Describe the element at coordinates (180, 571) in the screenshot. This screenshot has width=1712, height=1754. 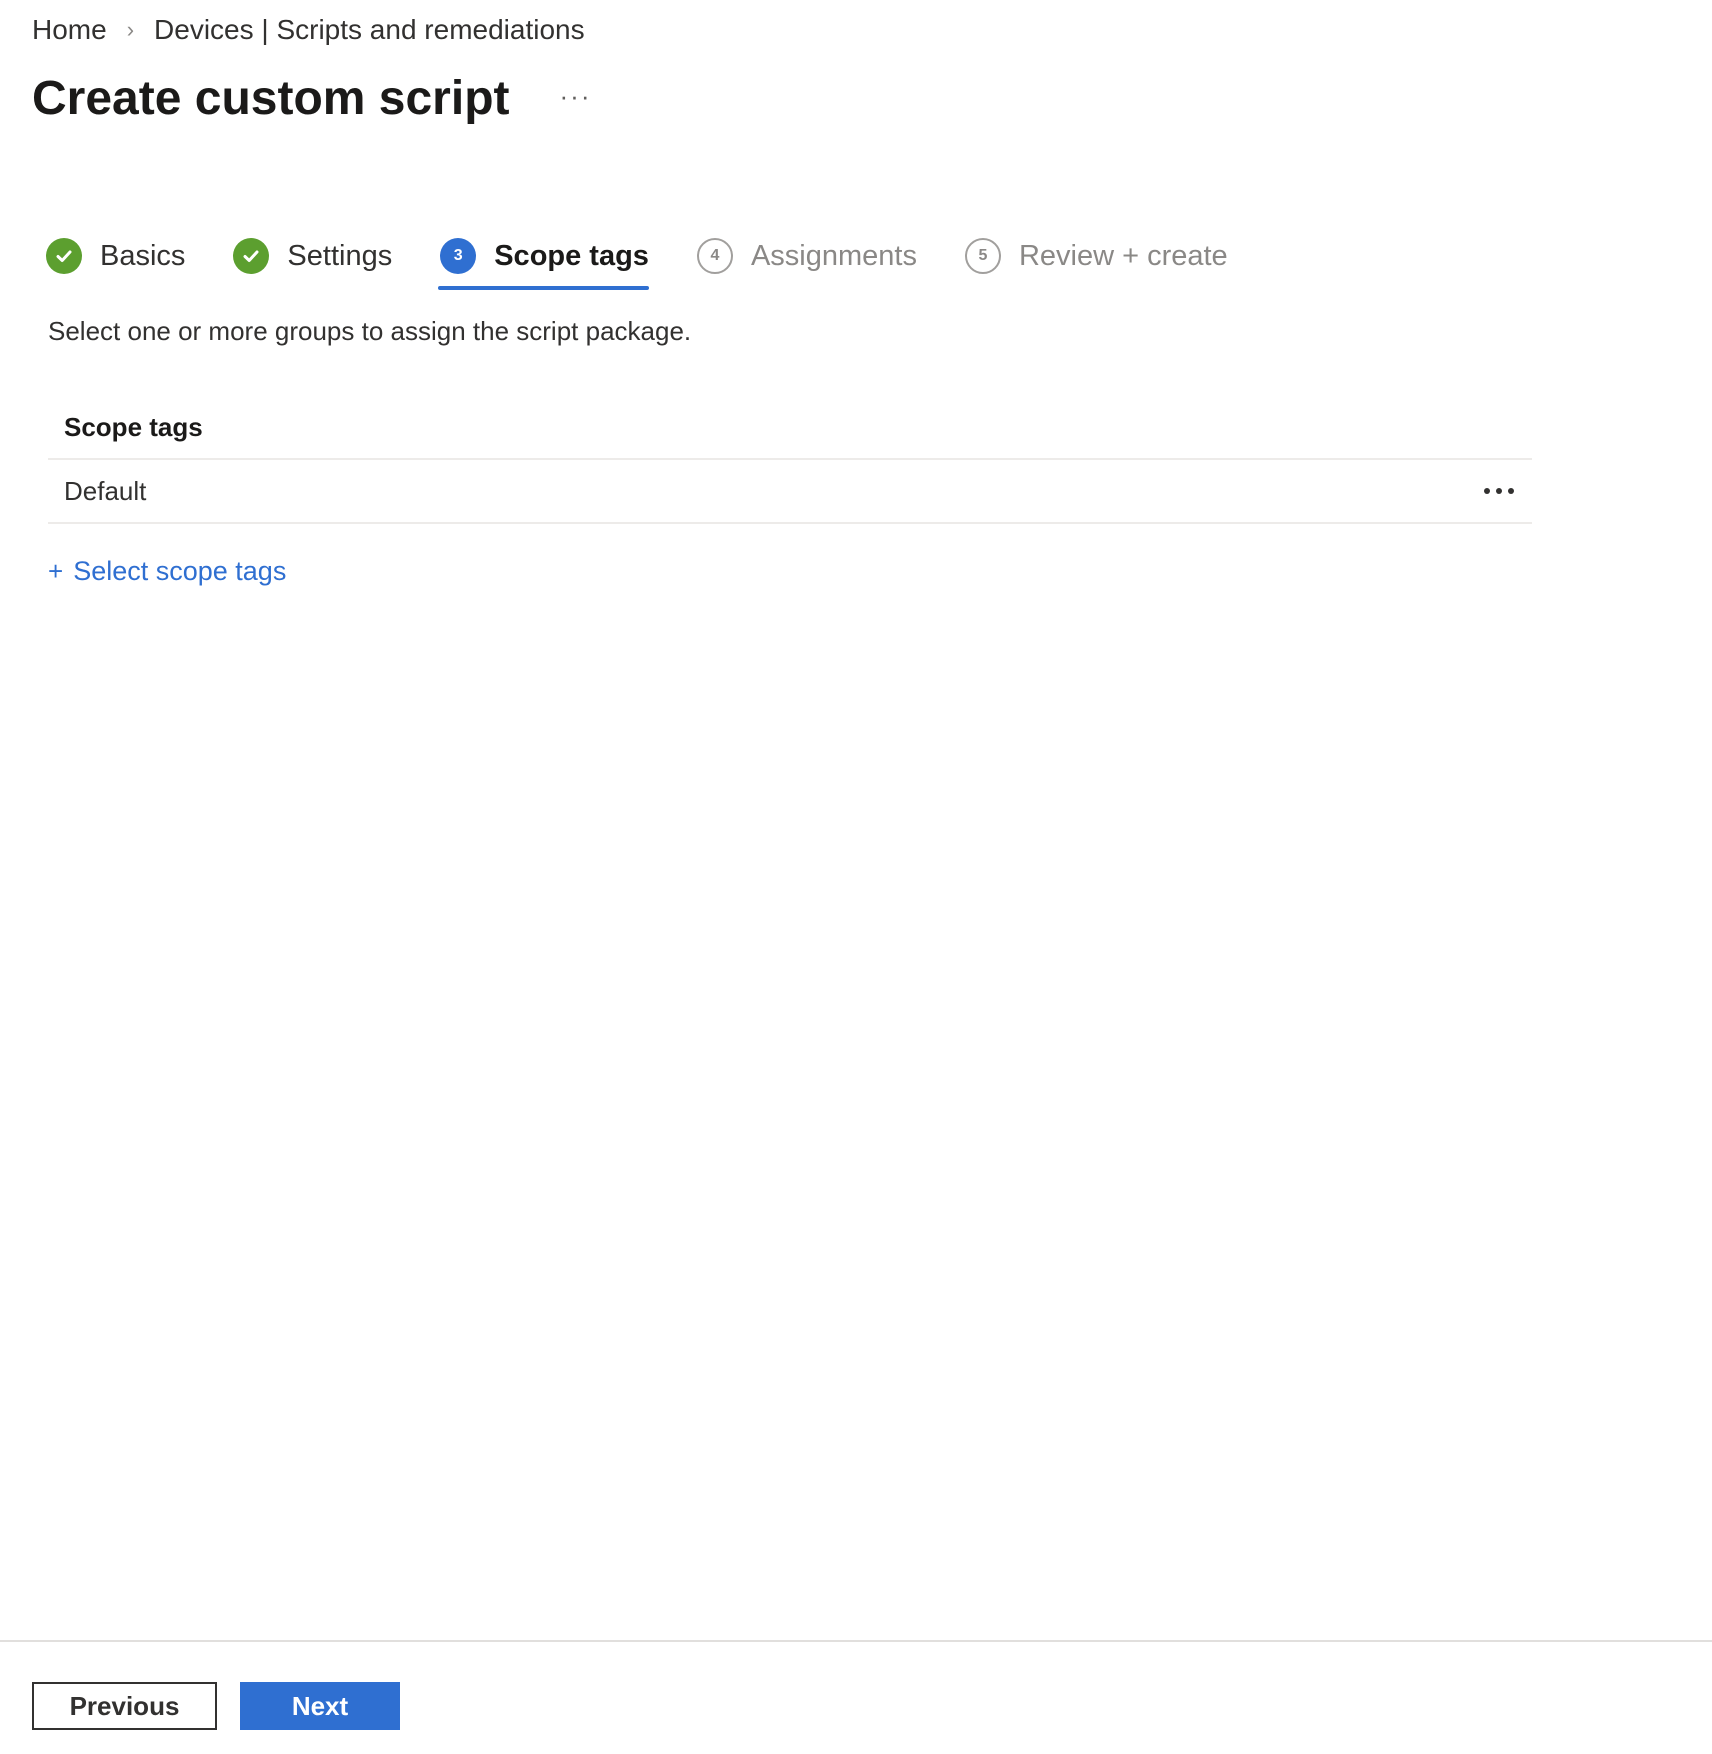
I see `select-scope-tags-label: Select scope tags` at that location.